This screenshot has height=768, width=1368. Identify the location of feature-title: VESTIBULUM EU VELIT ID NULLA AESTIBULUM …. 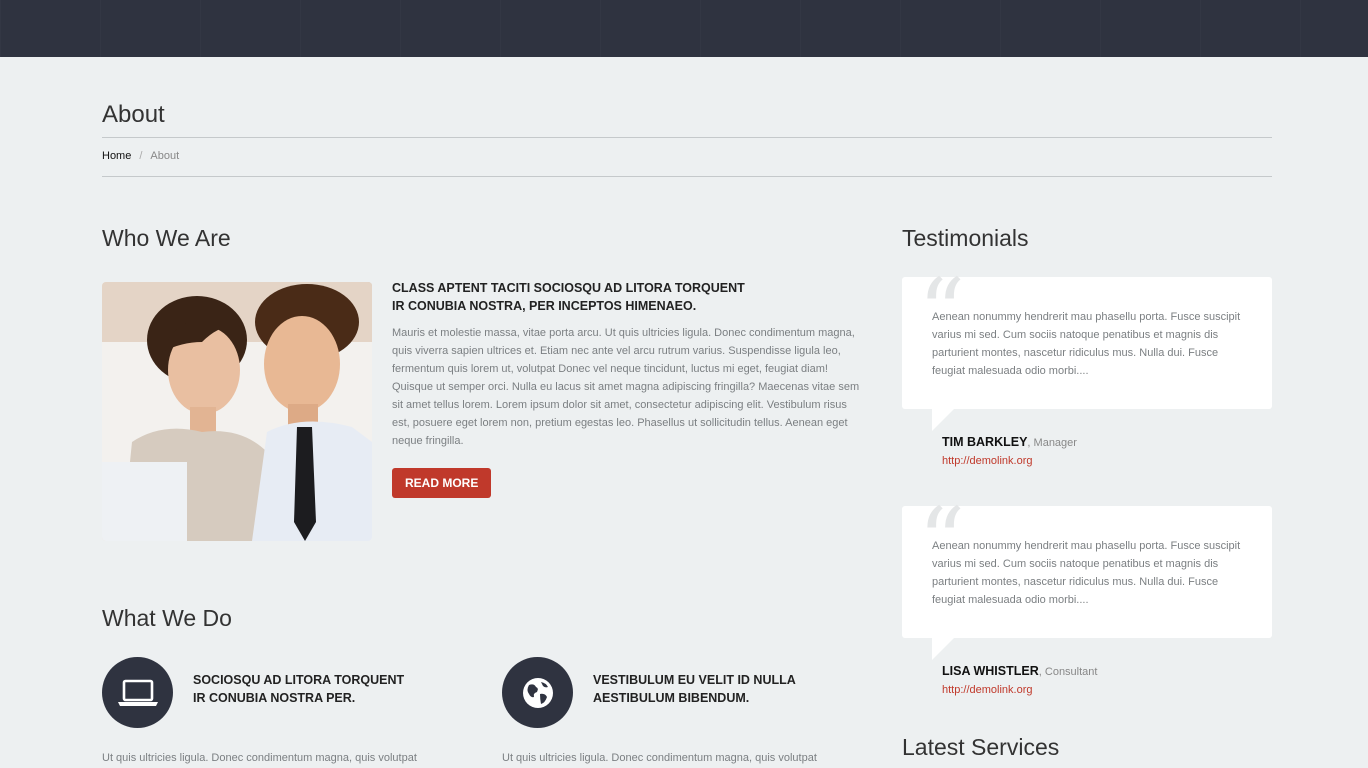
(733, 689).